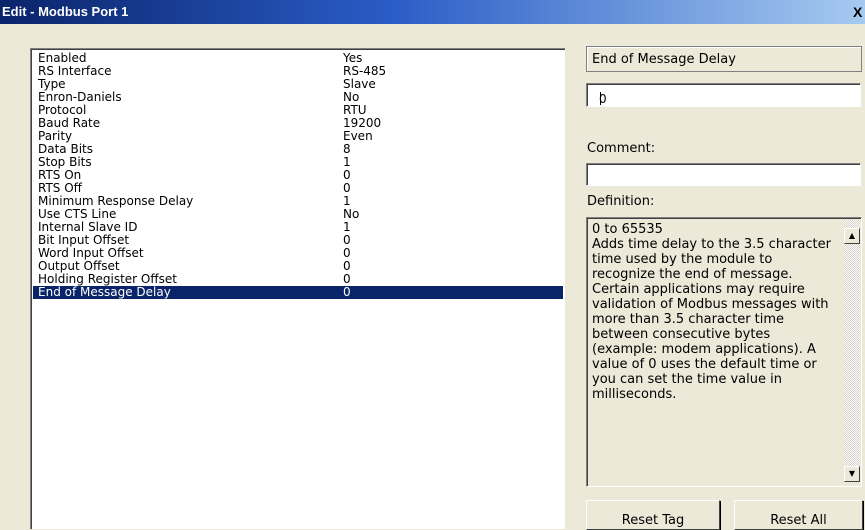 This screenshot has width=865, height=530. I want to click on parameter-row: RTS On 0, so click(298, 175).